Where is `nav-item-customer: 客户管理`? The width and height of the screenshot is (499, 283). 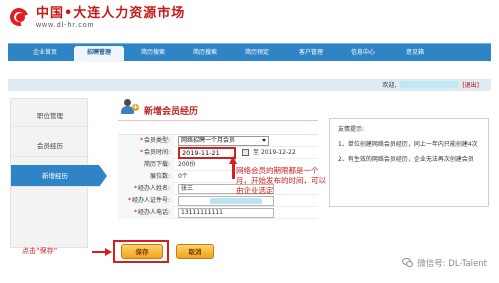 nav-item-customer: 客户管理 is located at coordinates (311, 53).